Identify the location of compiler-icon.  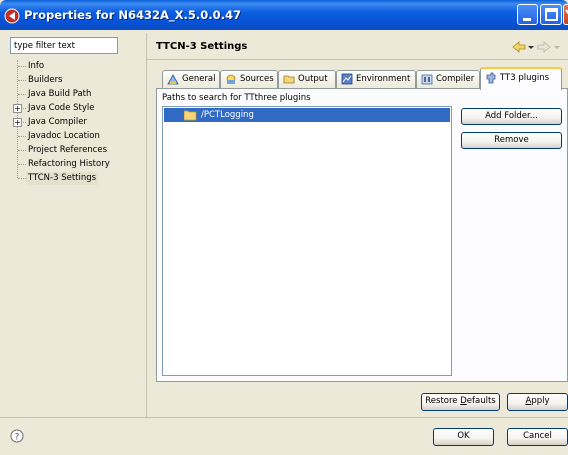
(427, 79).